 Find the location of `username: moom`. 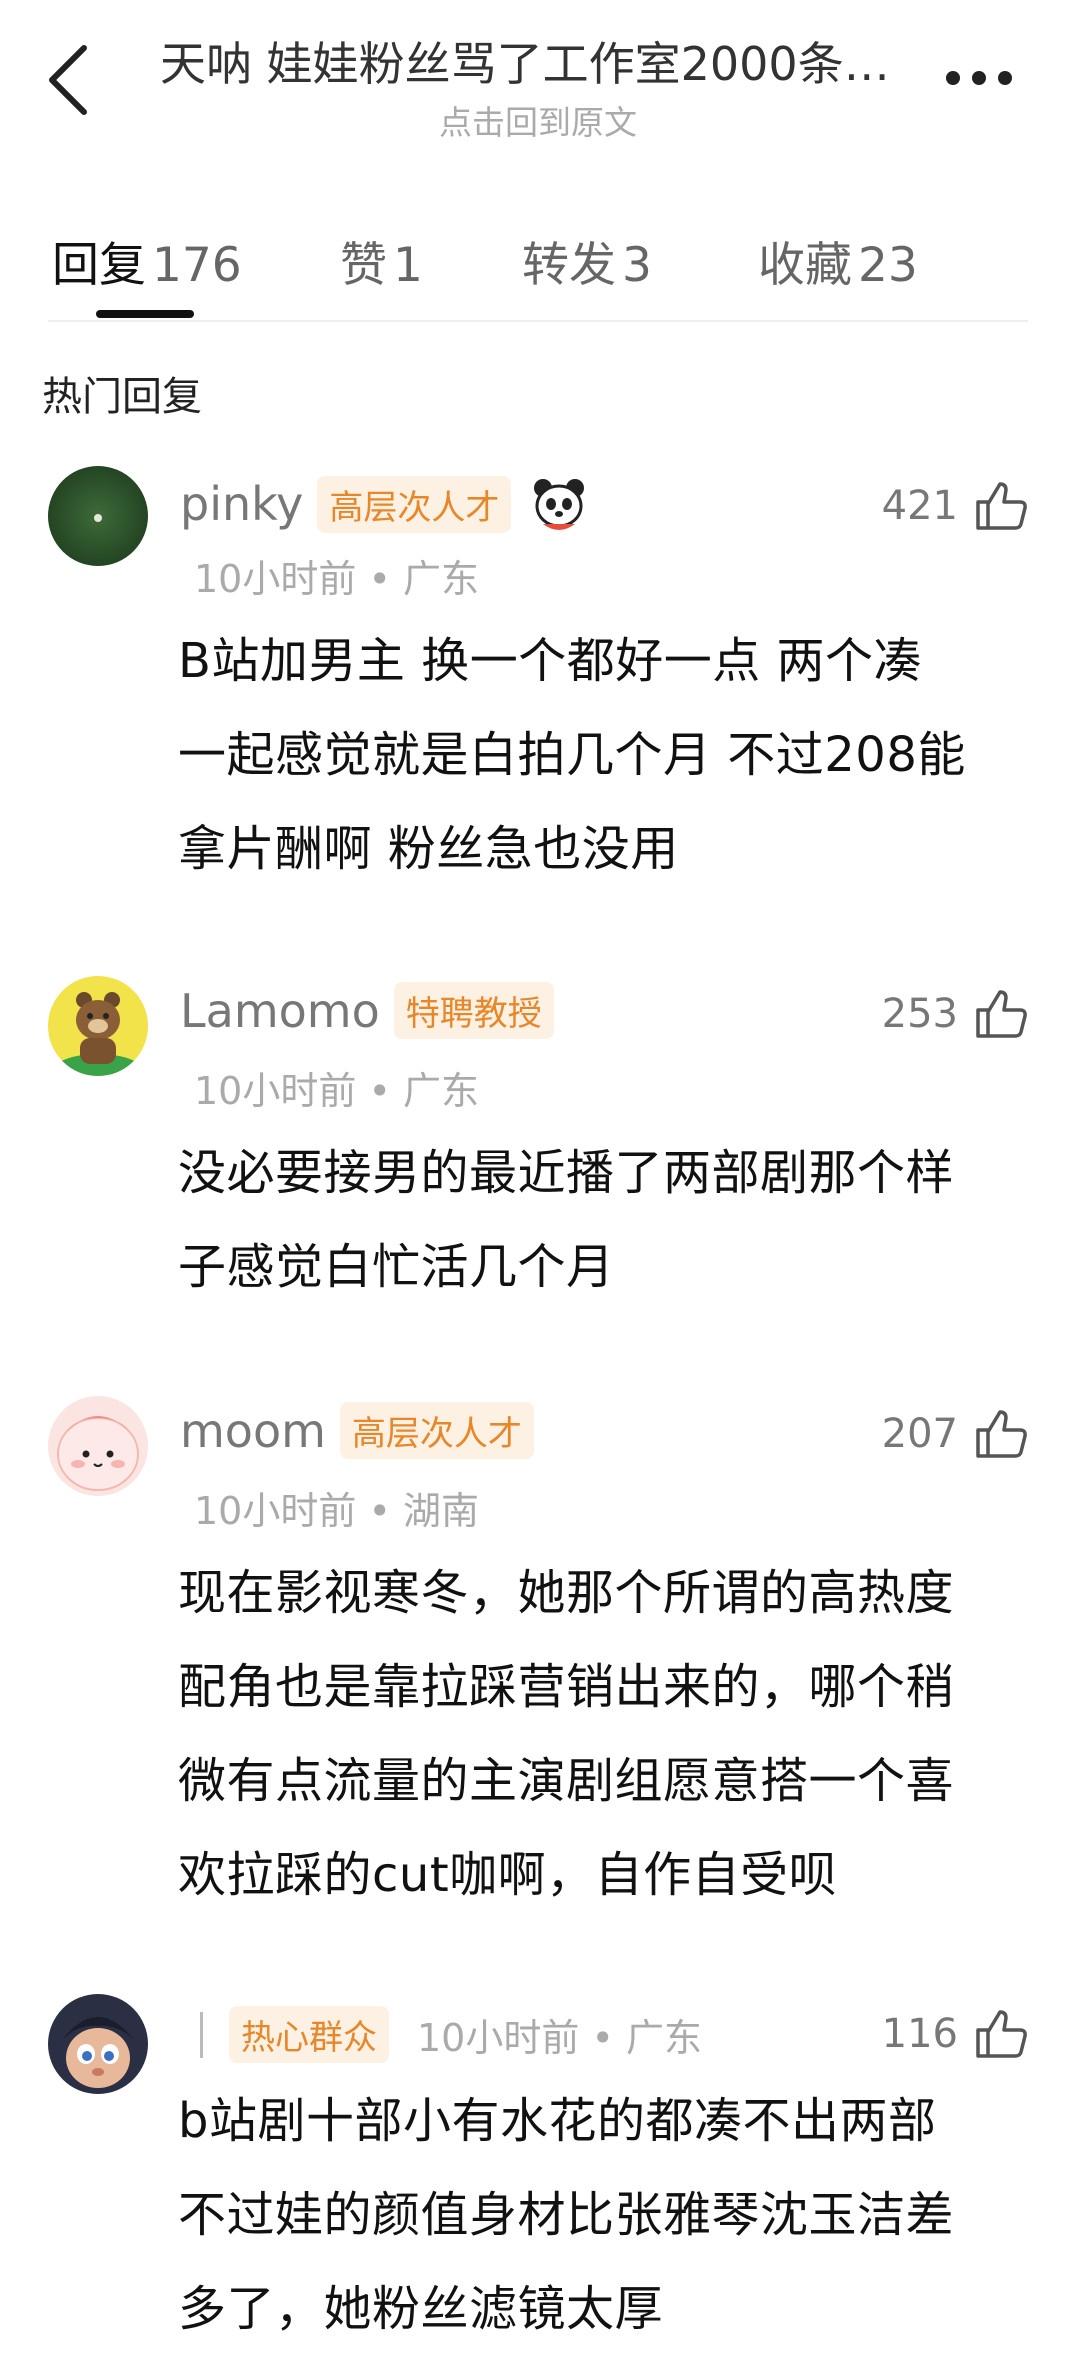

username: moom is located at coordinates (253, 1431).